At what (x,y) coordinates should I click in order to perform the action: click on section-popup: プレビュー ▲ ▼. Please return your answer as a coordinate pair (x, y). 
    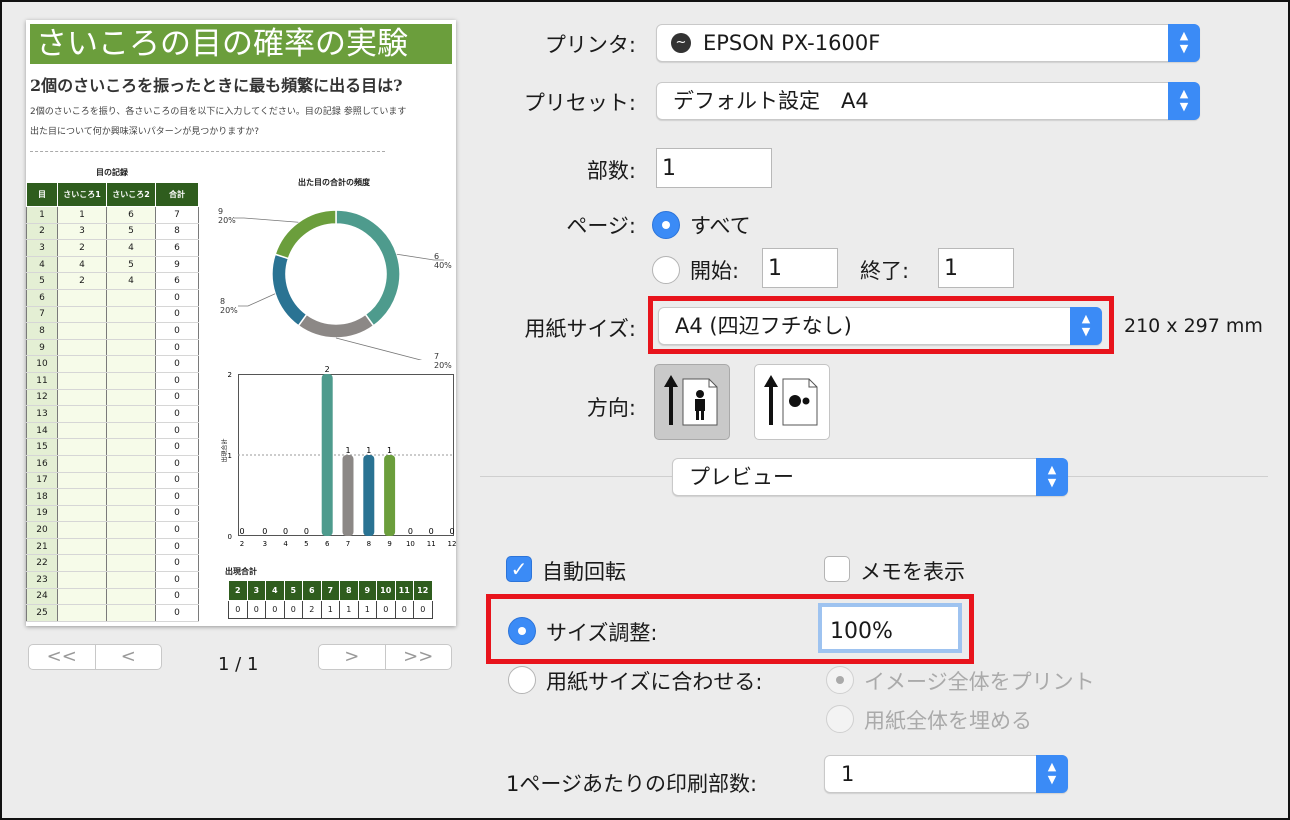
    Looking at the image, I should click on (870, 477).